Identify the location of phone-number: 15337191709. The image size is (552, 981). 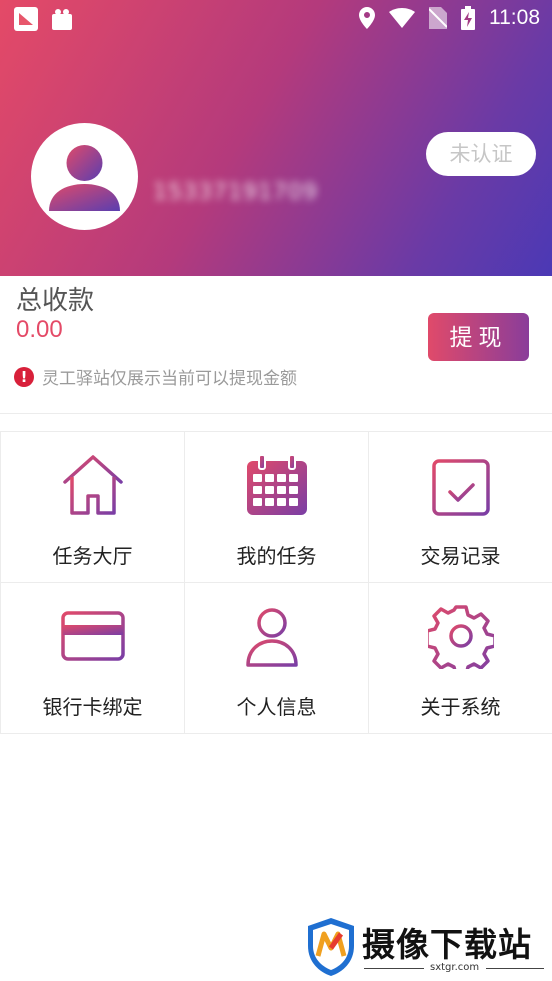
(235, 192).